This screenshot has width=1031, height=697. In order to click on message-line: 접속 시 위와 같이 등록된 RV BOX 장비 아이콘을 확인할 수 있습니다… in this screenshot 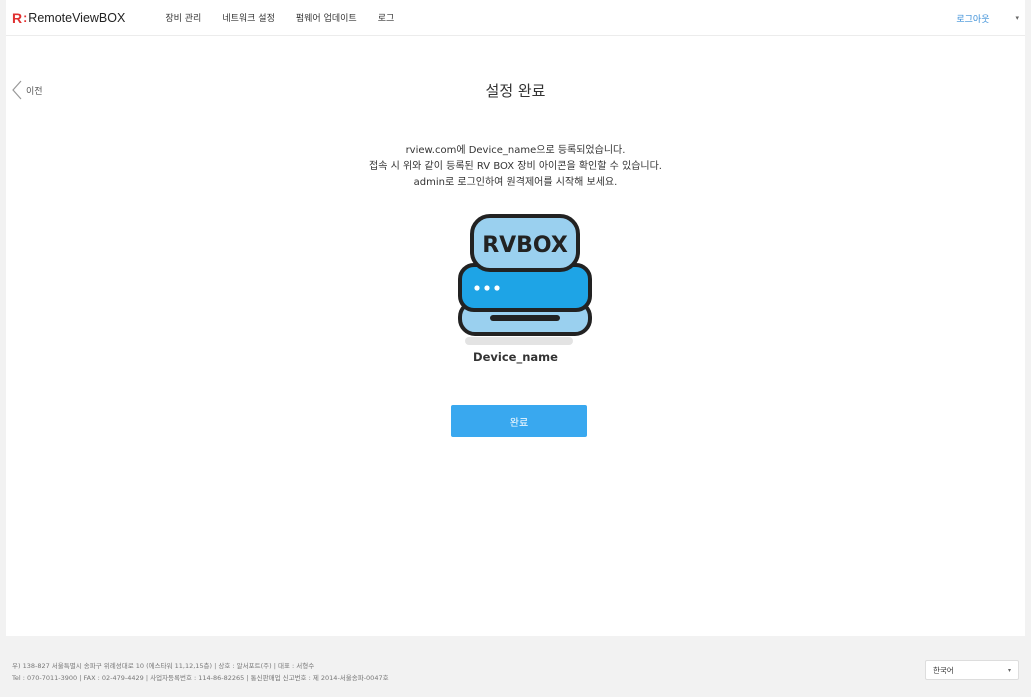, I will do `click(515, 166)`.